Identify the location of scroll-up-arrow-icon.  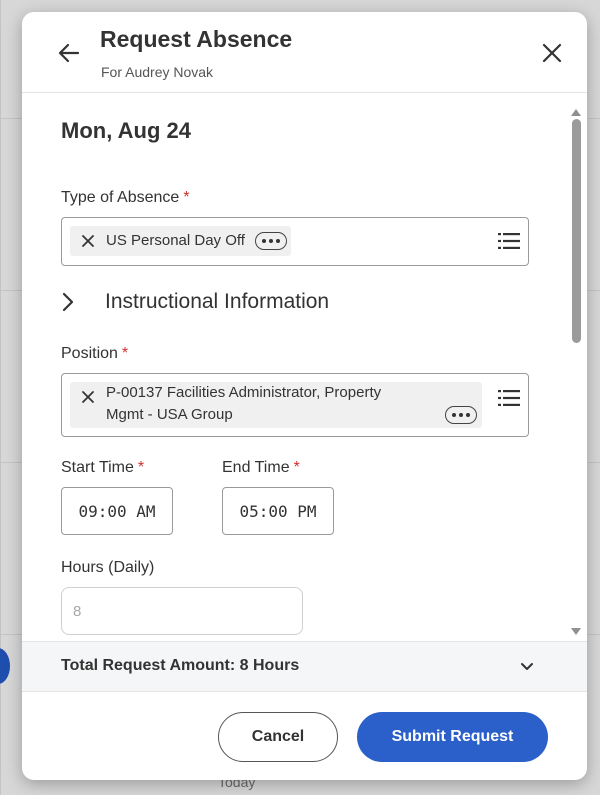
(576, 112).